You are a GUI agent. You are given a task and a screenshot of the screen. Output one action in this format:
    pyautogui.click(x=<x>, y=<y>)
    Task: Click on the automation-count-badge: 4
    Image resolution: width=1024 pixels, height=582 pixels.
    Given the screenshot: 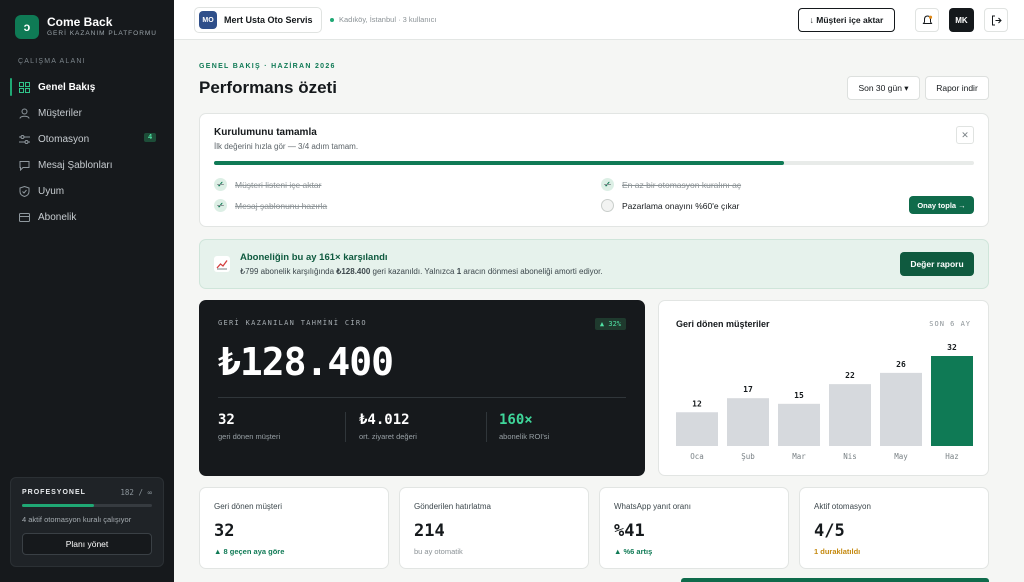 What is the action you would take?
    pyautogui.click(x=150, y=137)
    